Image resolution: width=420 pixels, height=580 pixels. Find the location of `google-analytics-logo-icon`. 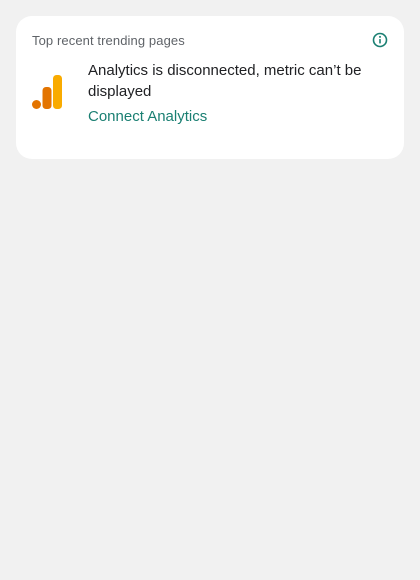

google-analytics-logo-icon is located at coordinates (48, 92).